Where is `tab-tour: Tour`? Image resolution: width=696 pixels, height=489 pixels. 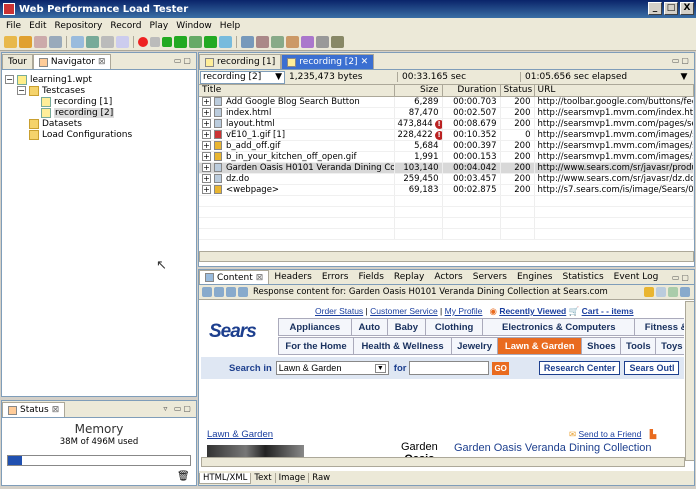 tab-tour: Tour is located at coordinates (17, 61).